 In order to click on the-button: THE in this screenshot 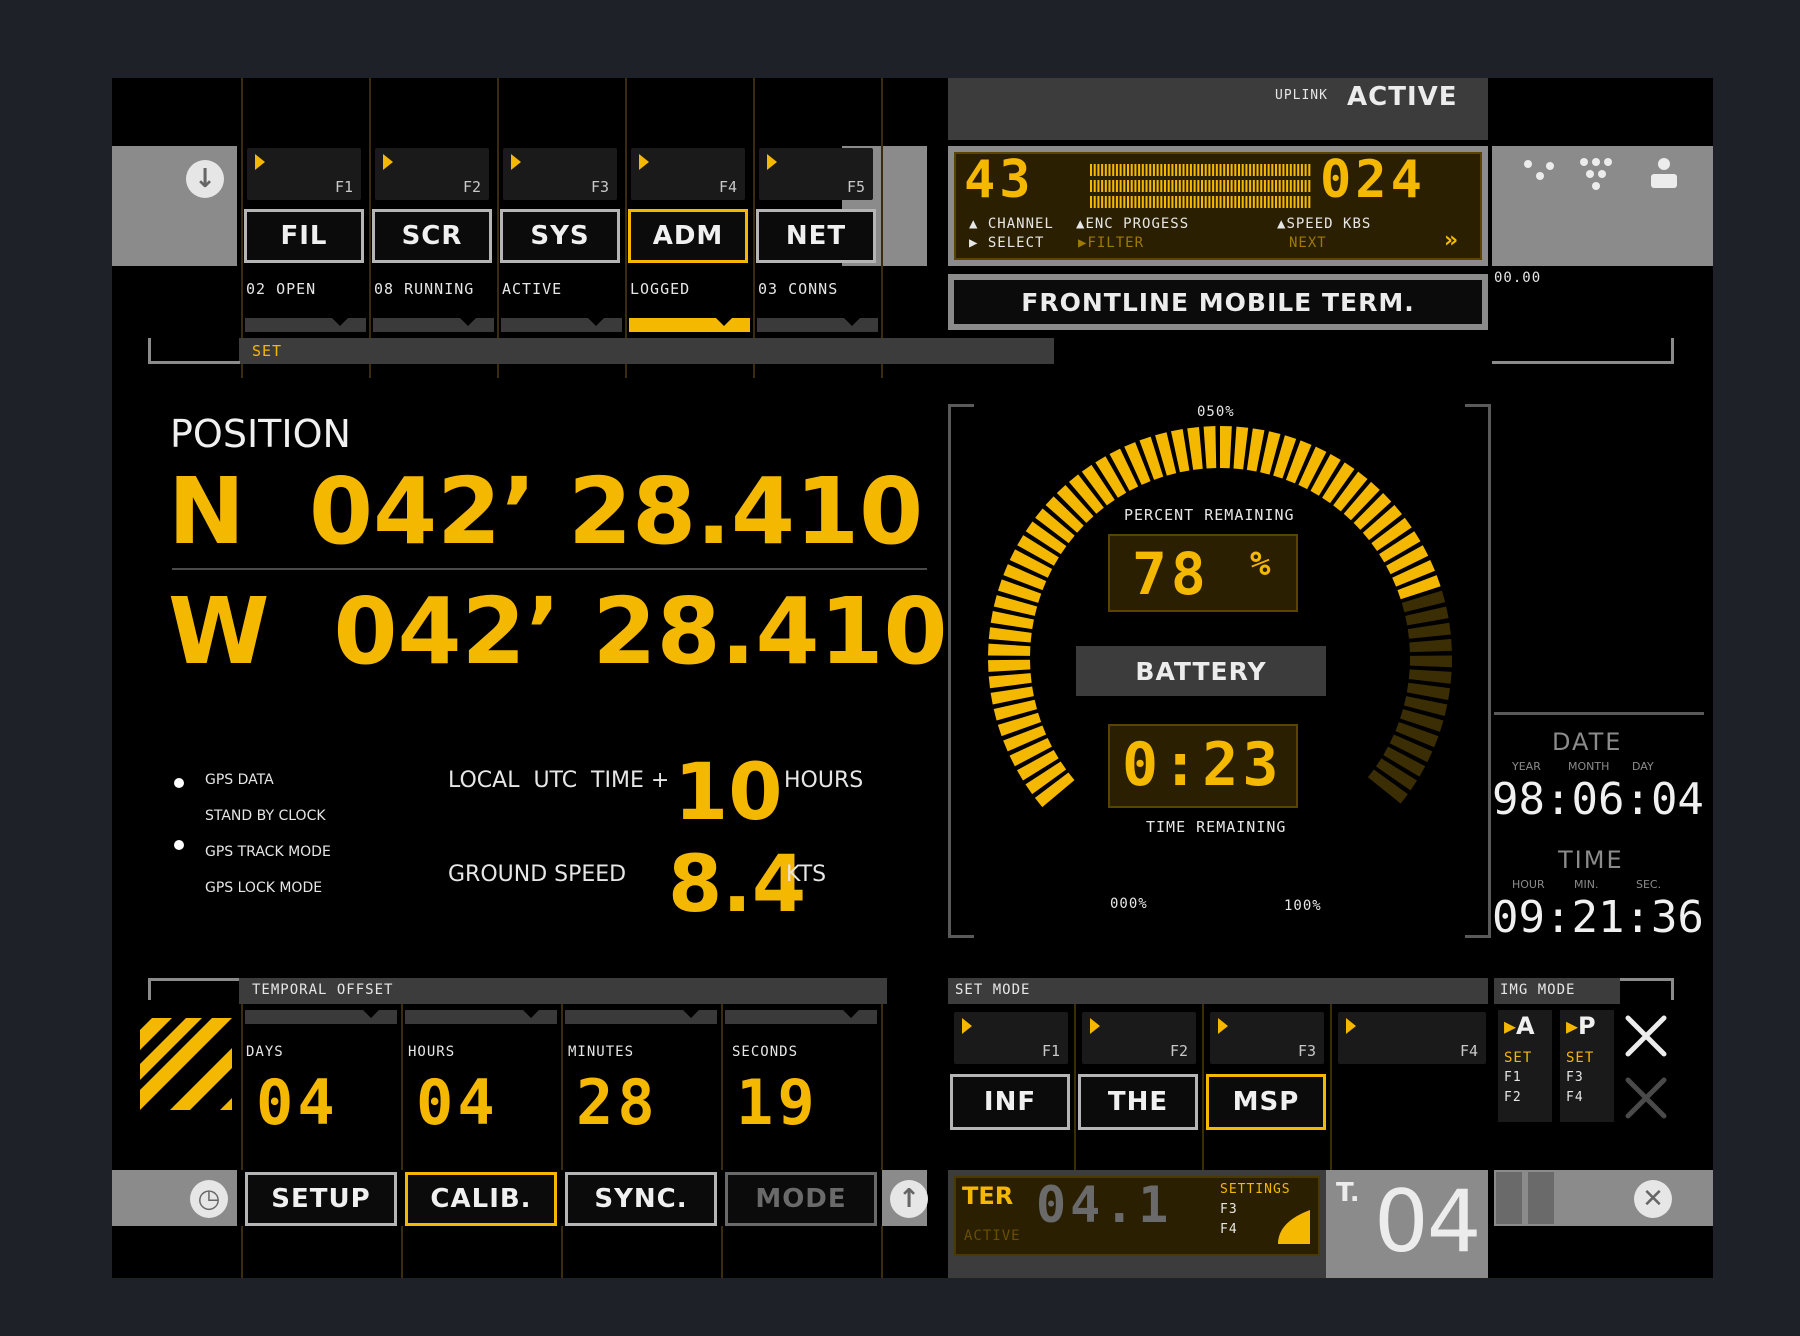, I will do `click(1138, 1102)`.